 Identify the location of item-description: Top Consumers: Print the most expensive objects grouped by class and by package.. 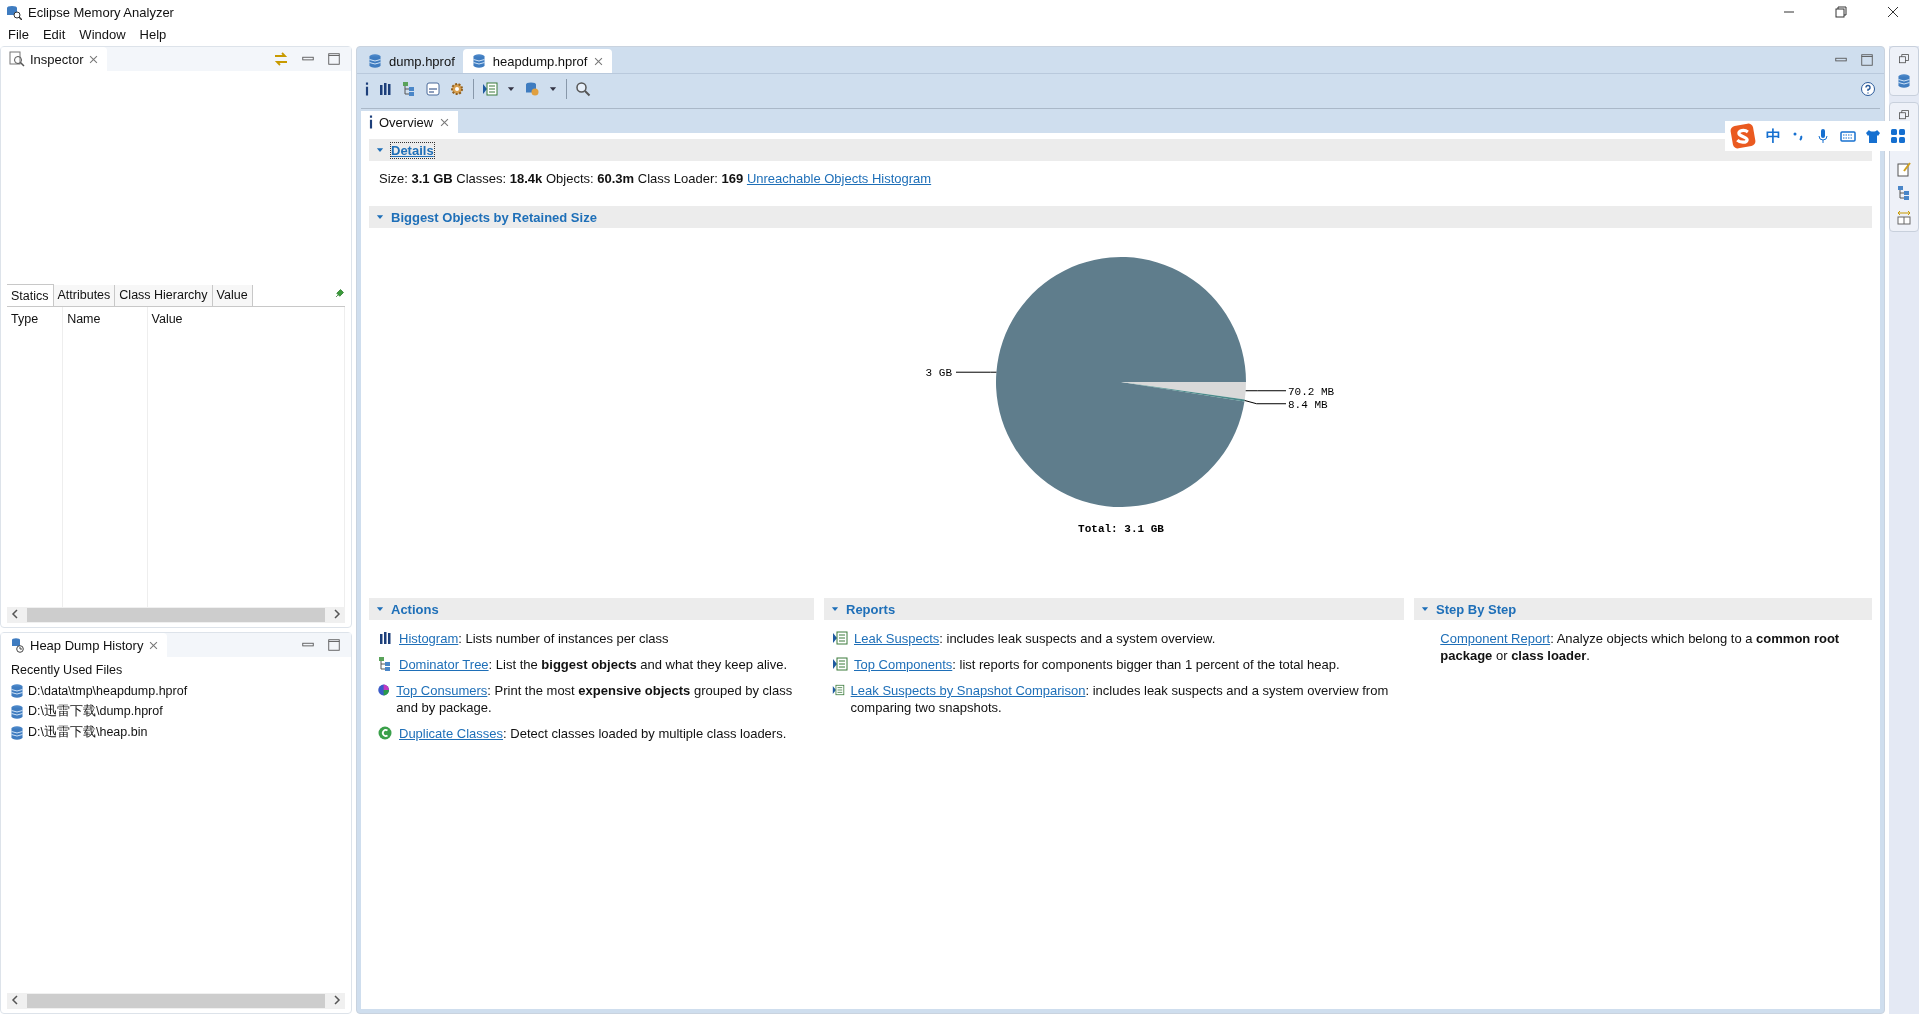
(595, 699).